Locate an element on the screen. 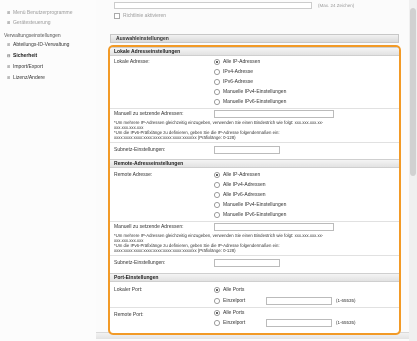  remote-subnet-input is located at coordinates (247, 263).